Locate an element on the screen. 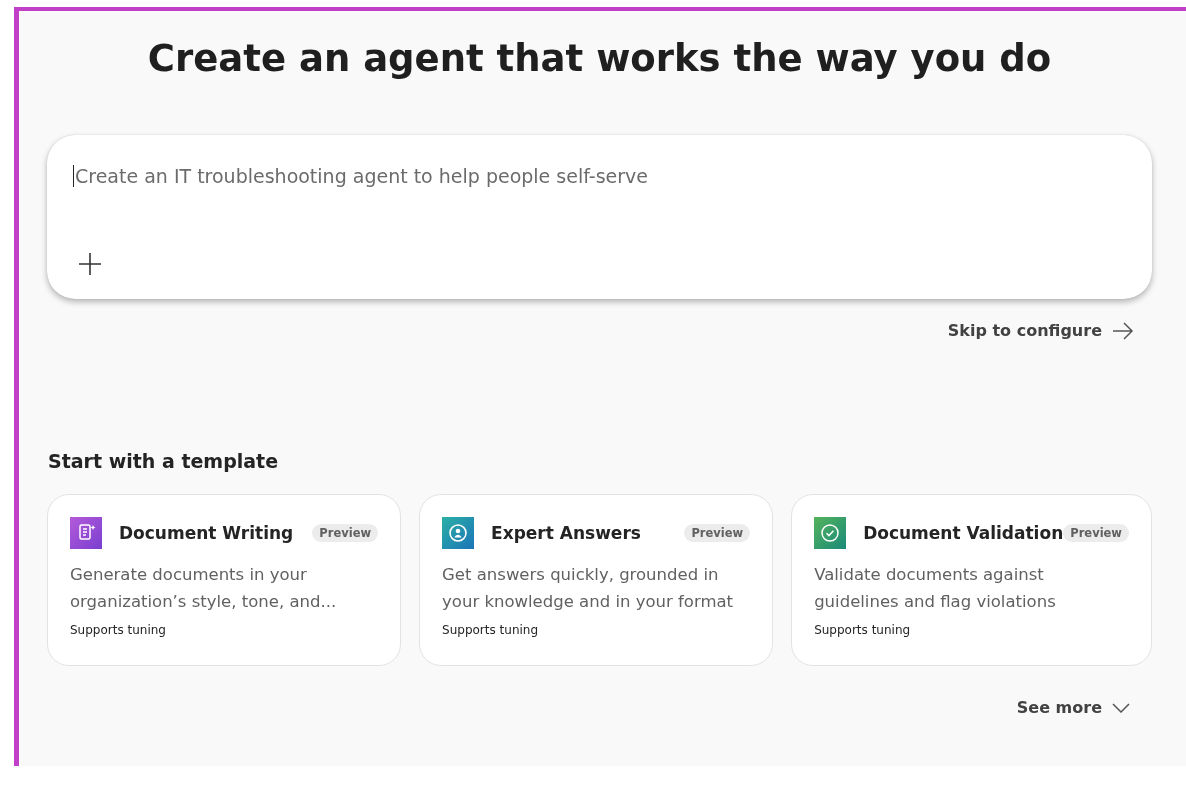  template-card: Document Writing Preview Generate documents in your organization’s style, tone, and... Supports tuning is located at coordinates (224, 580).